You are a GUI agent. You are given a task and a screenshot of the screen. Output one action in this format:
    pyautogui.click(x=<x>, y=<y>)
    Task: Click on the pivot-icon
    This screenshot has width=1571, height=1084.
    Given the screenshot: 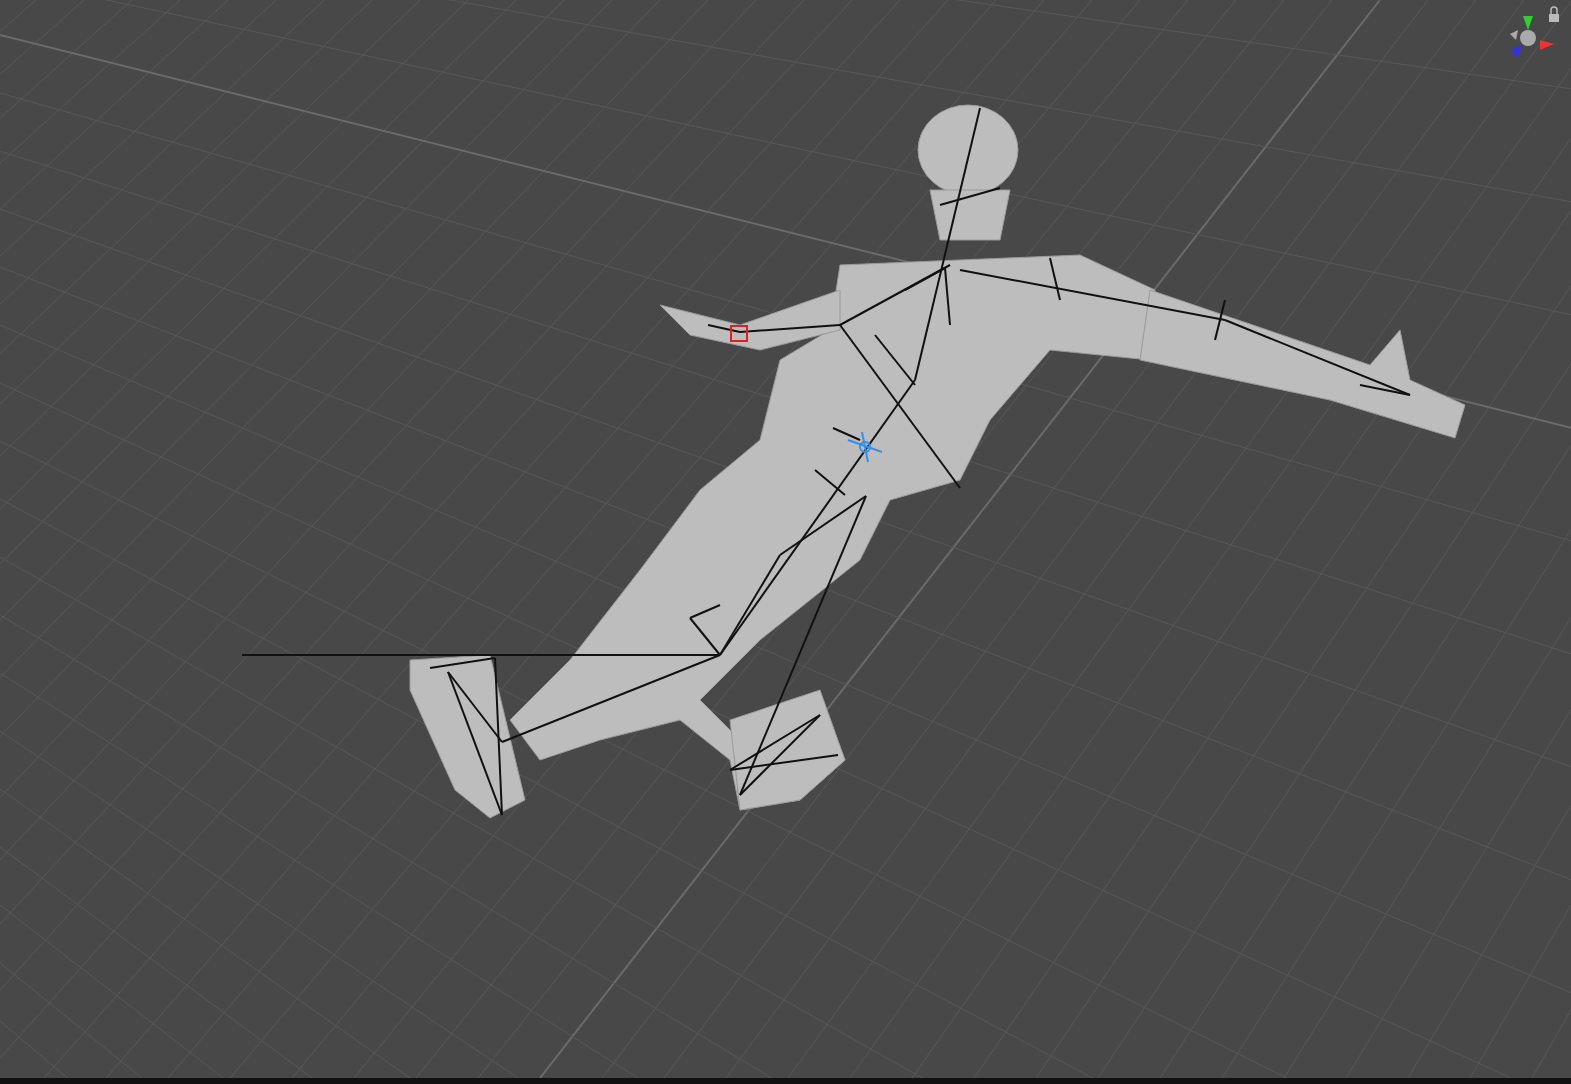 What is the action you would take?
    pyautogui.click(x=865, y=447)
    